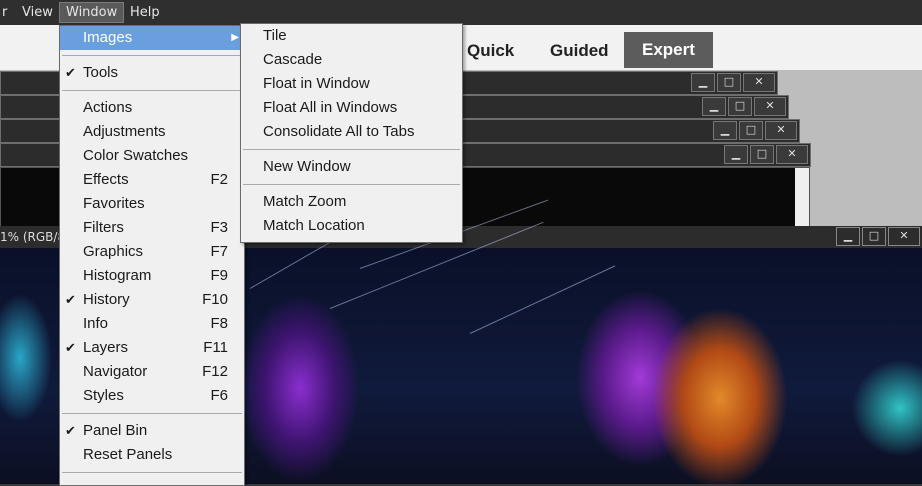 The width and height of the screenshot is (922, 486). I want to click on menu-item-styles: Styles F6, so click(152, 396).